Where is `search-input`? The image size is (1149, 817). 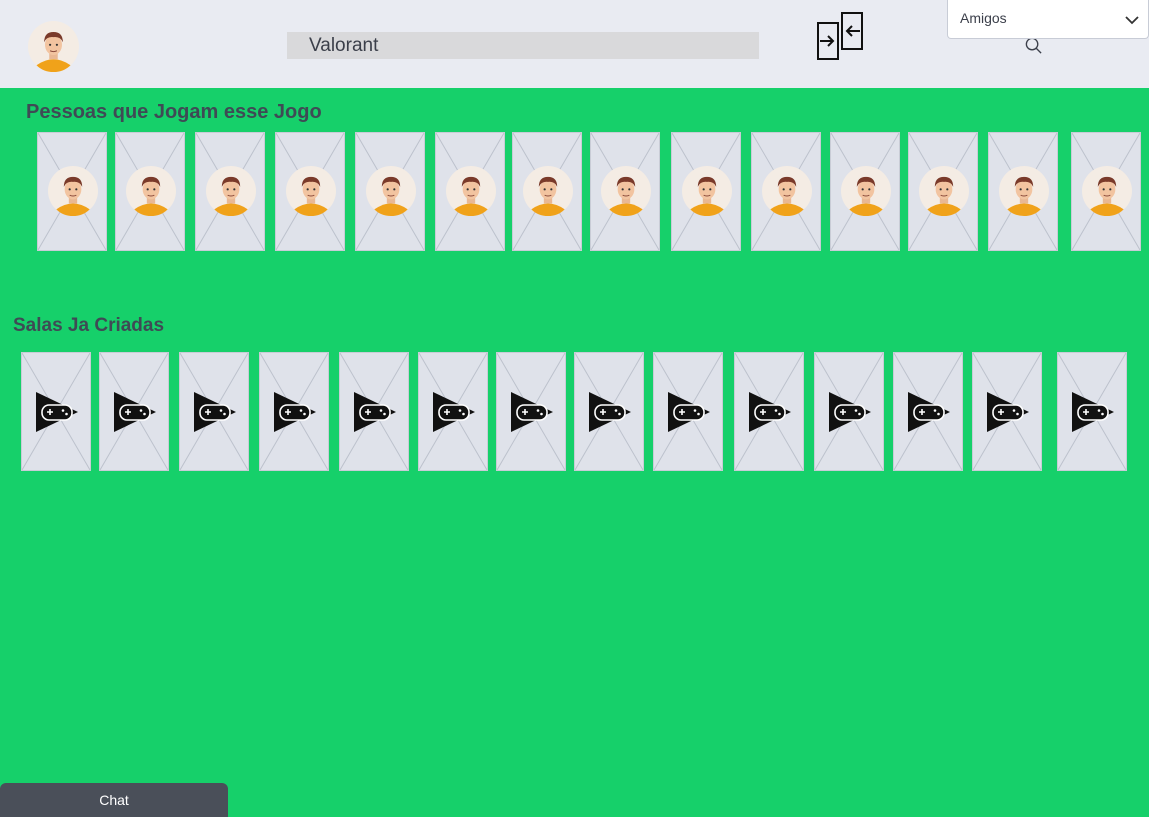 search-input is located at coordinates (507, 45).